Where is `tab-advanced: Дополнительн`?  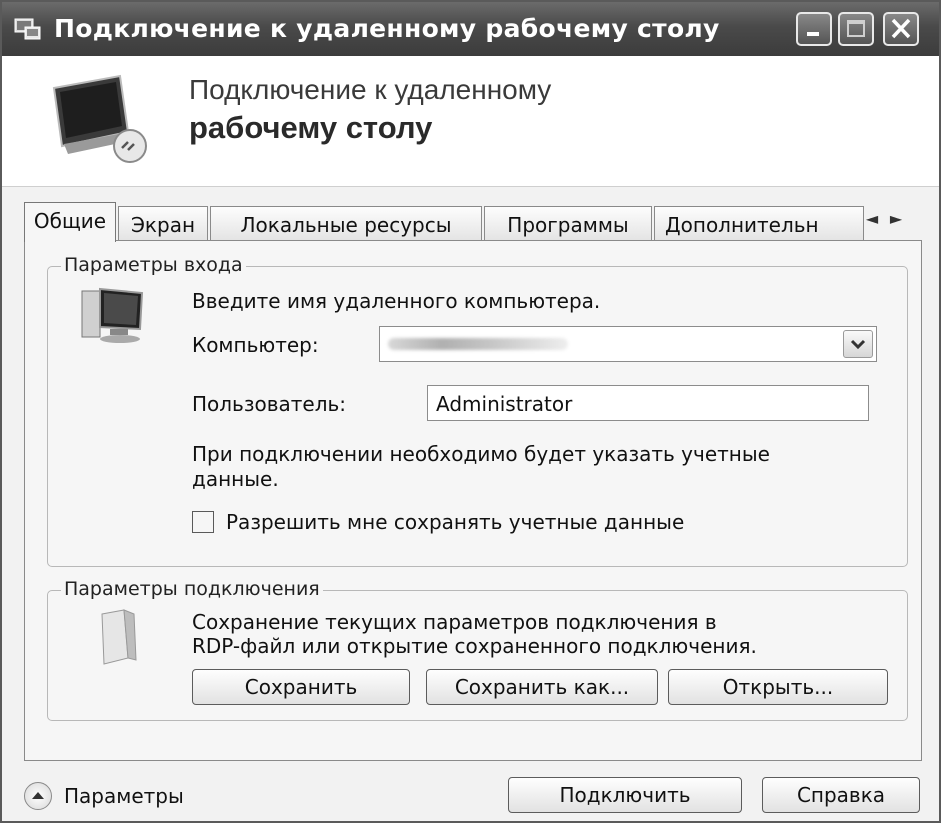
tab-advanced: Дополнительн is located at coordinates (759, 223).